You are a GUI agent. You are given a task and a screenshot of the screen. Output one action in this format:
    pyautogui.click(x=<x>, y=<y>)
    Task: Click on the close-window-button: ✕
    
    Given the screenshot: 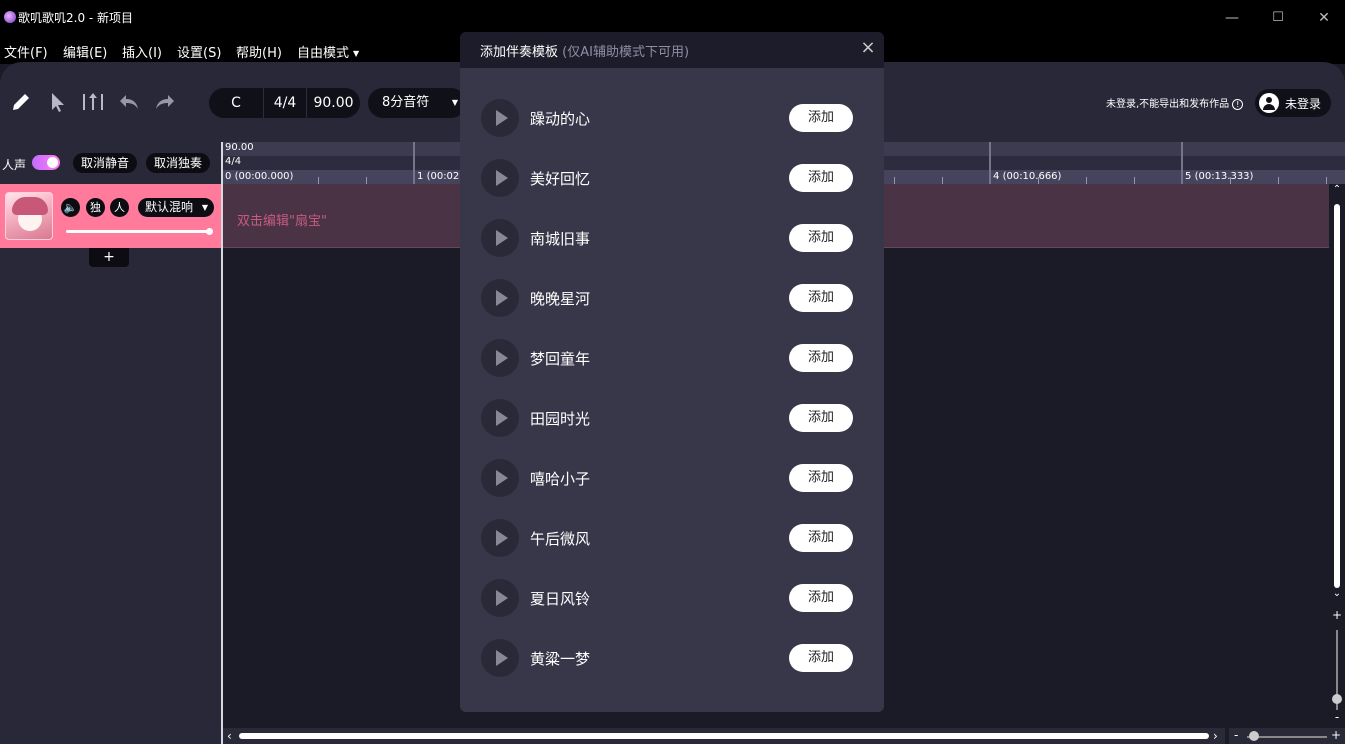 What is the action you would take?
    pyautogui.click(x=1324, y=18)
    